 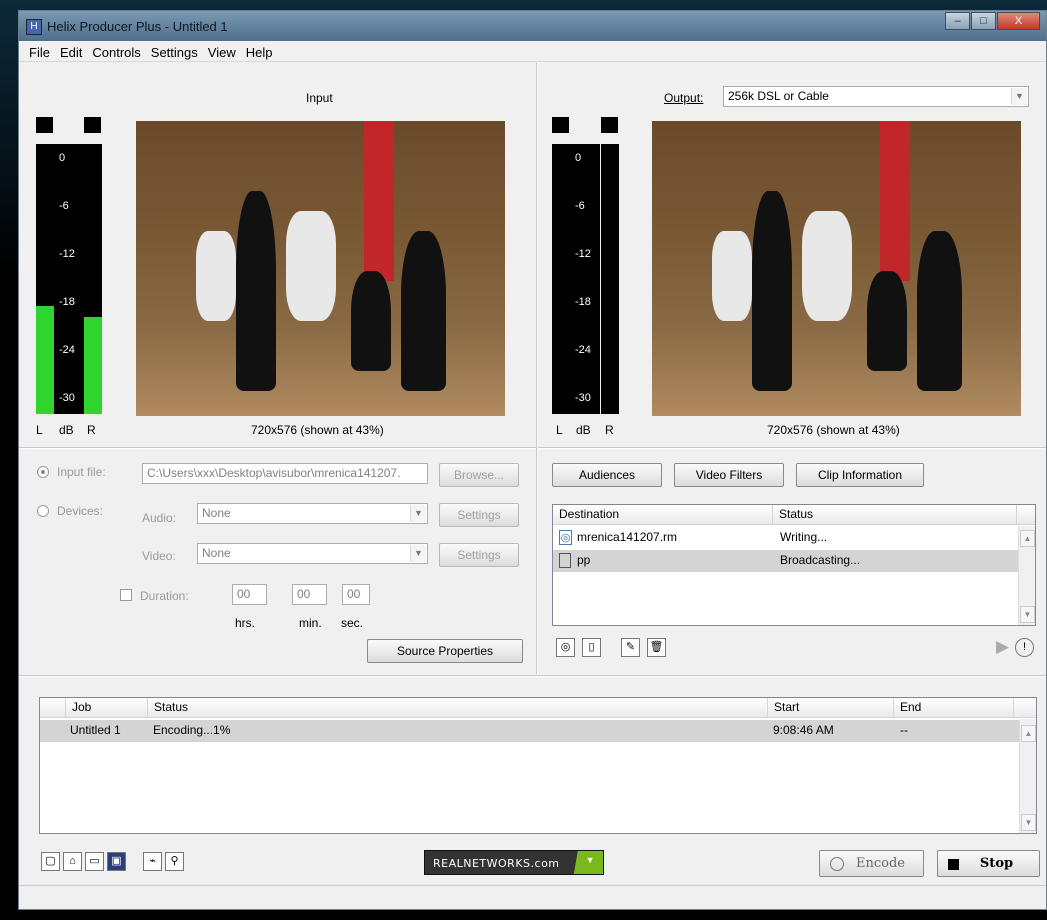 What do you see at coordinates (174, 861) in the screenshot?
I see `tools-icon: ⚲` at bounding box center [174, 861].